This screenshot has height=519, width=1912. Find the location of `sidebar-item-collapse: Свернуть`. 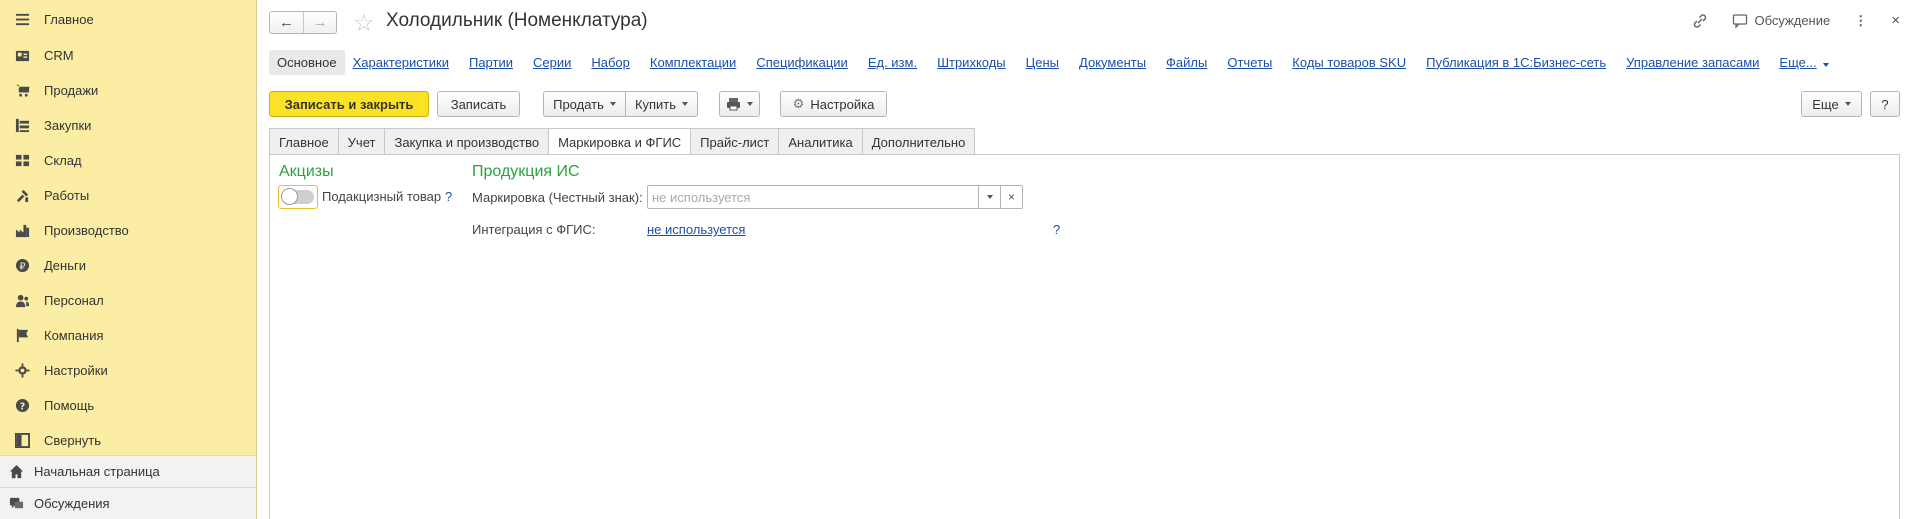

sidebar-item-collapse: Свернуть is located at coordinates (128, 440).